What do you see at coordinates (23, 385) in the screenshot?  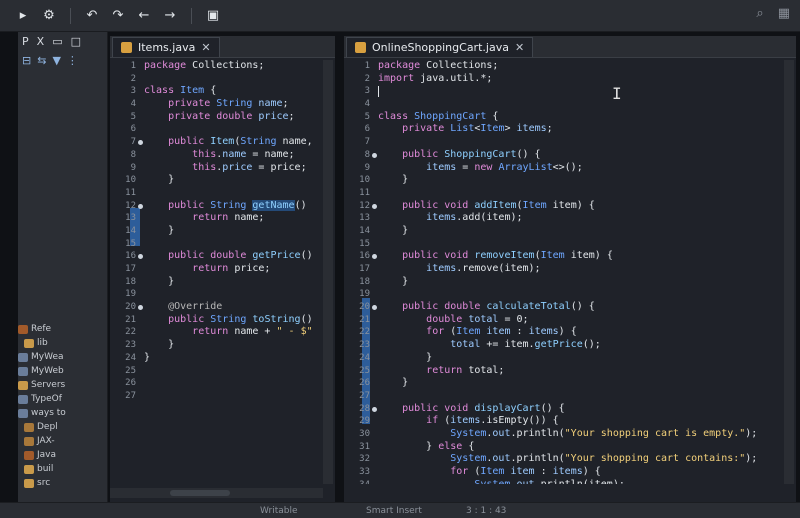 I see `folder-icon` at bounding box center [23, 385].